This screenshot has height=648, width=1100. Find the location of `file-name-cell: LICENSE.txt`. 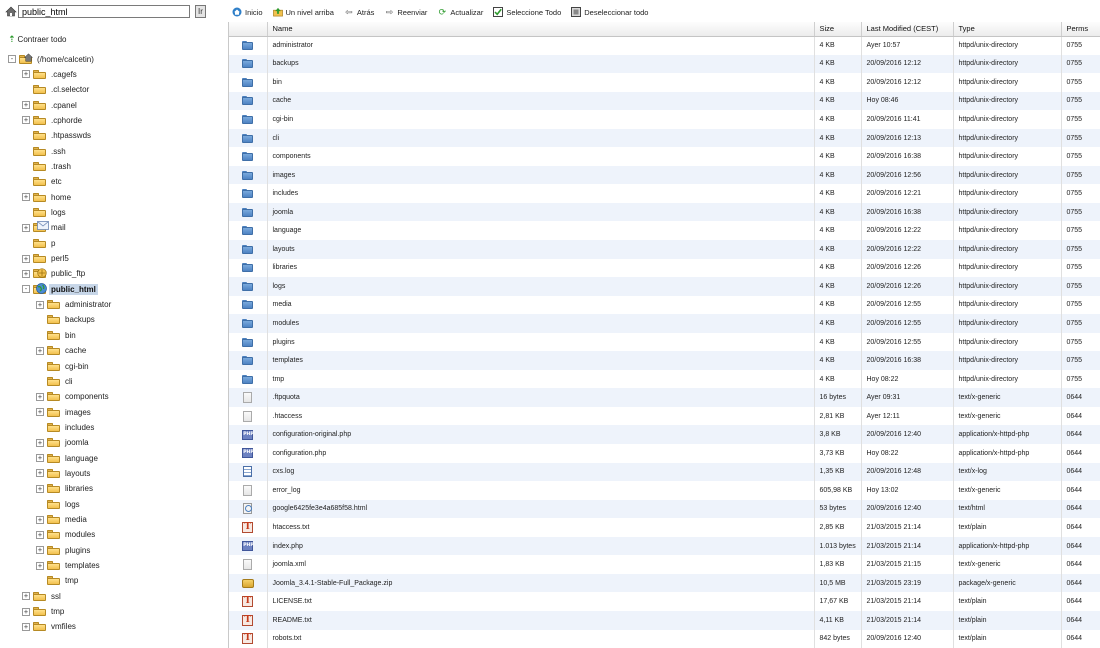

file-name-cell: LICENSE.txt is located at coordinates (541, 601).